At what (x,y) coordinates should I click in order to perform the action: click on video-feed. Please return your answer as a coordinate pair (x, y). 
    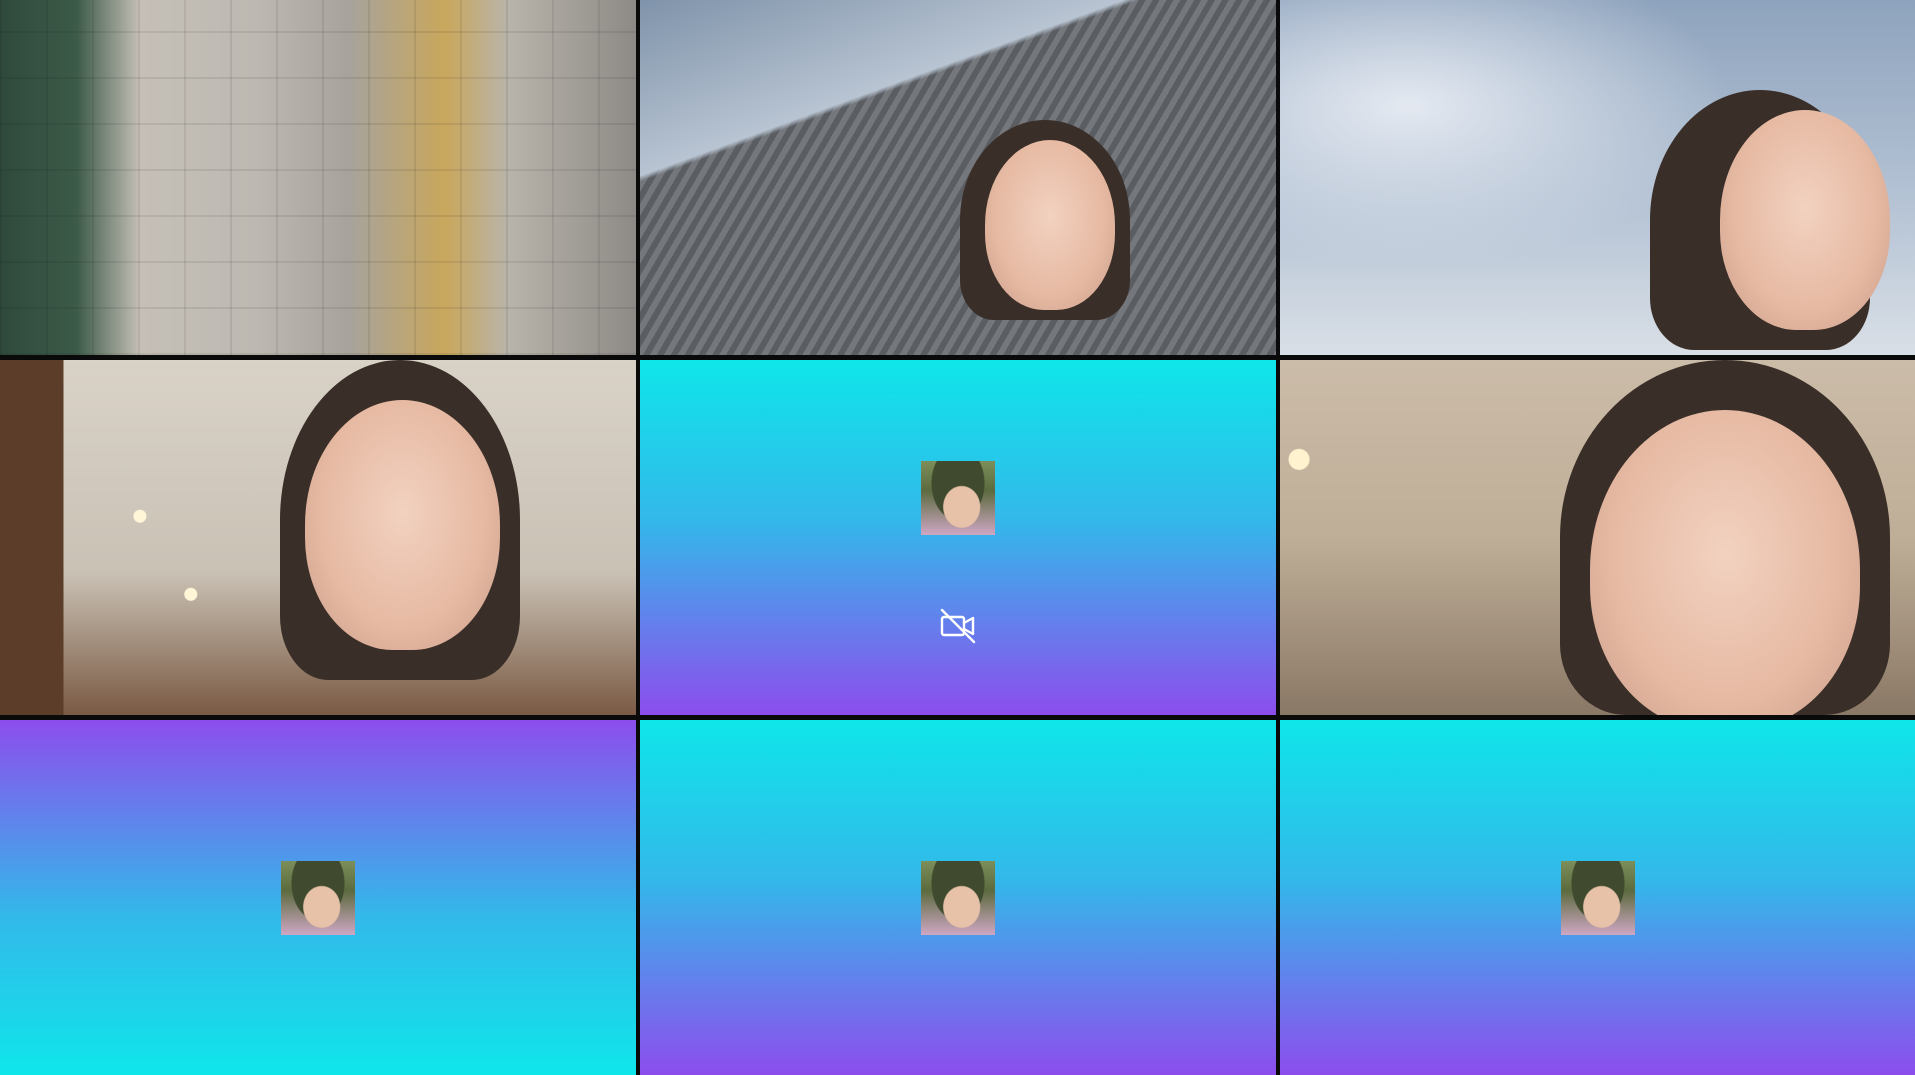
    Looking at the image, I should click on (318, 177).